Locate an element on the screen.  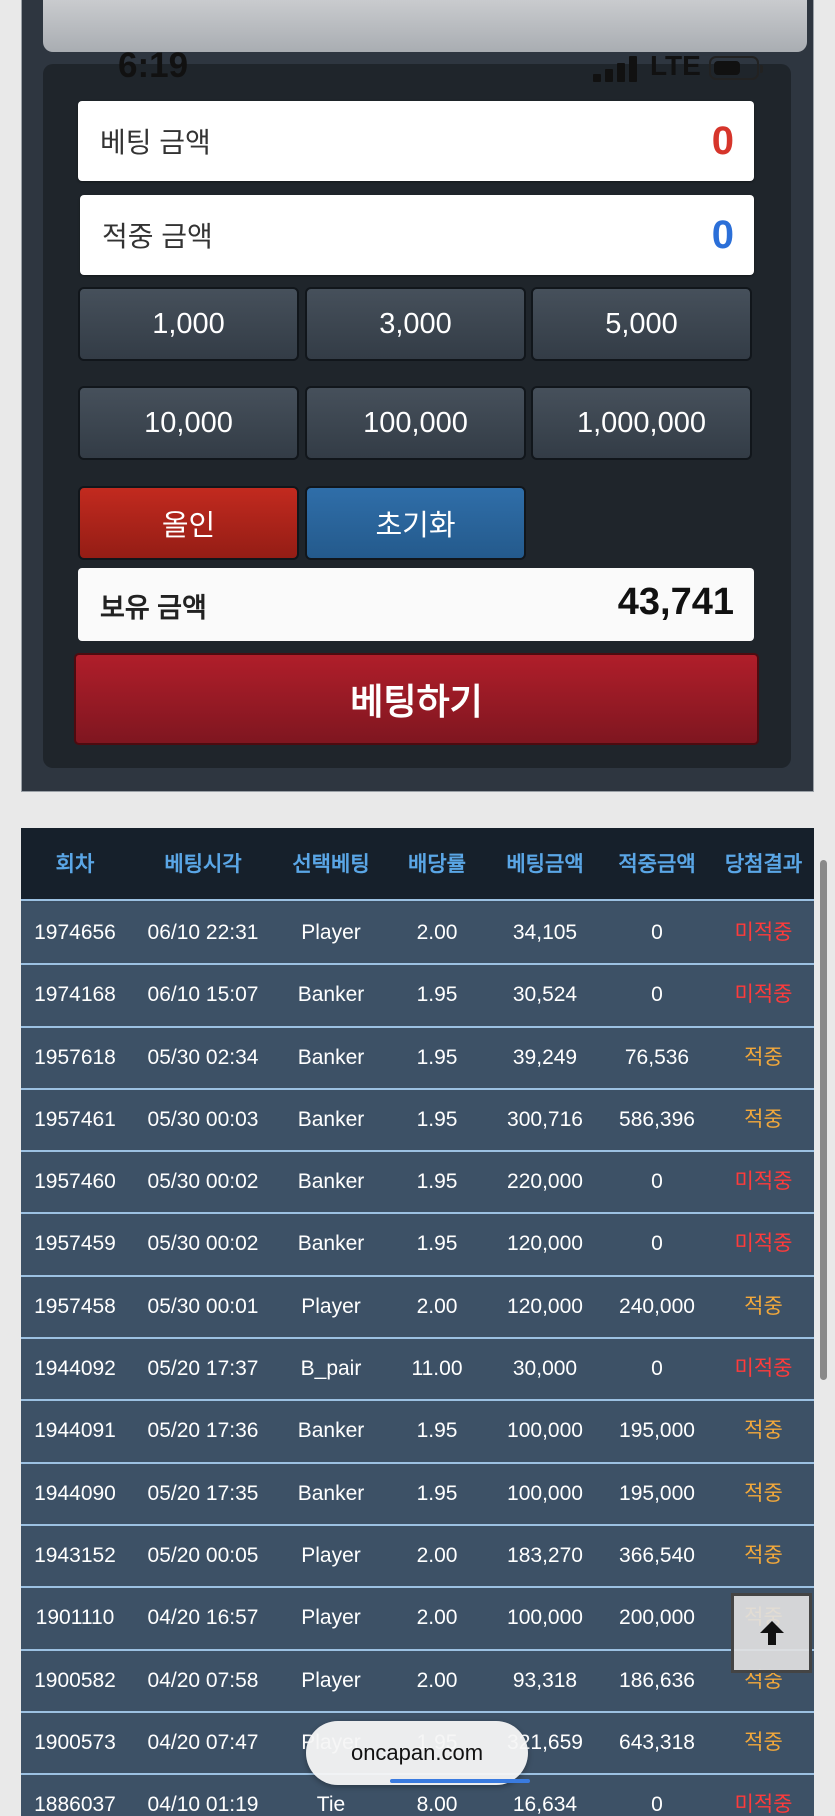
status-time: 6:19 is located at coordinates (153, 65).